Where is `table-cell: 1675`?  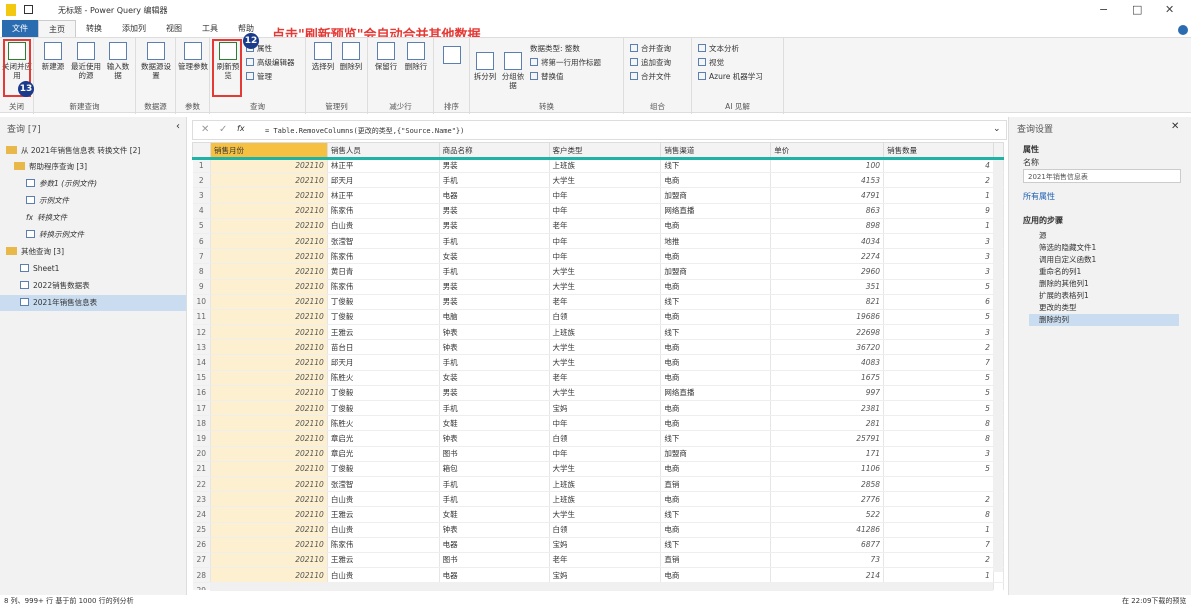
table-cell: 1675 is located at coordinates (827, 378).